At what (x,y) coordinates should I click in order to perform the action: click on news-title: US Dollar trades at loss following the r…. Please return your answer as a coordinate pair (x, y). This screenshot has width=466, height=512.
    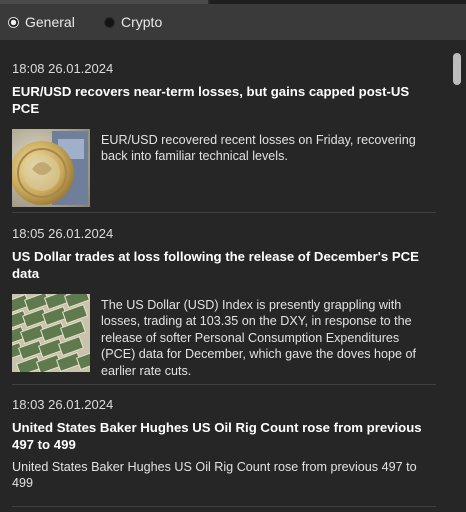
    Looking at the image, I should click on (224, 265).